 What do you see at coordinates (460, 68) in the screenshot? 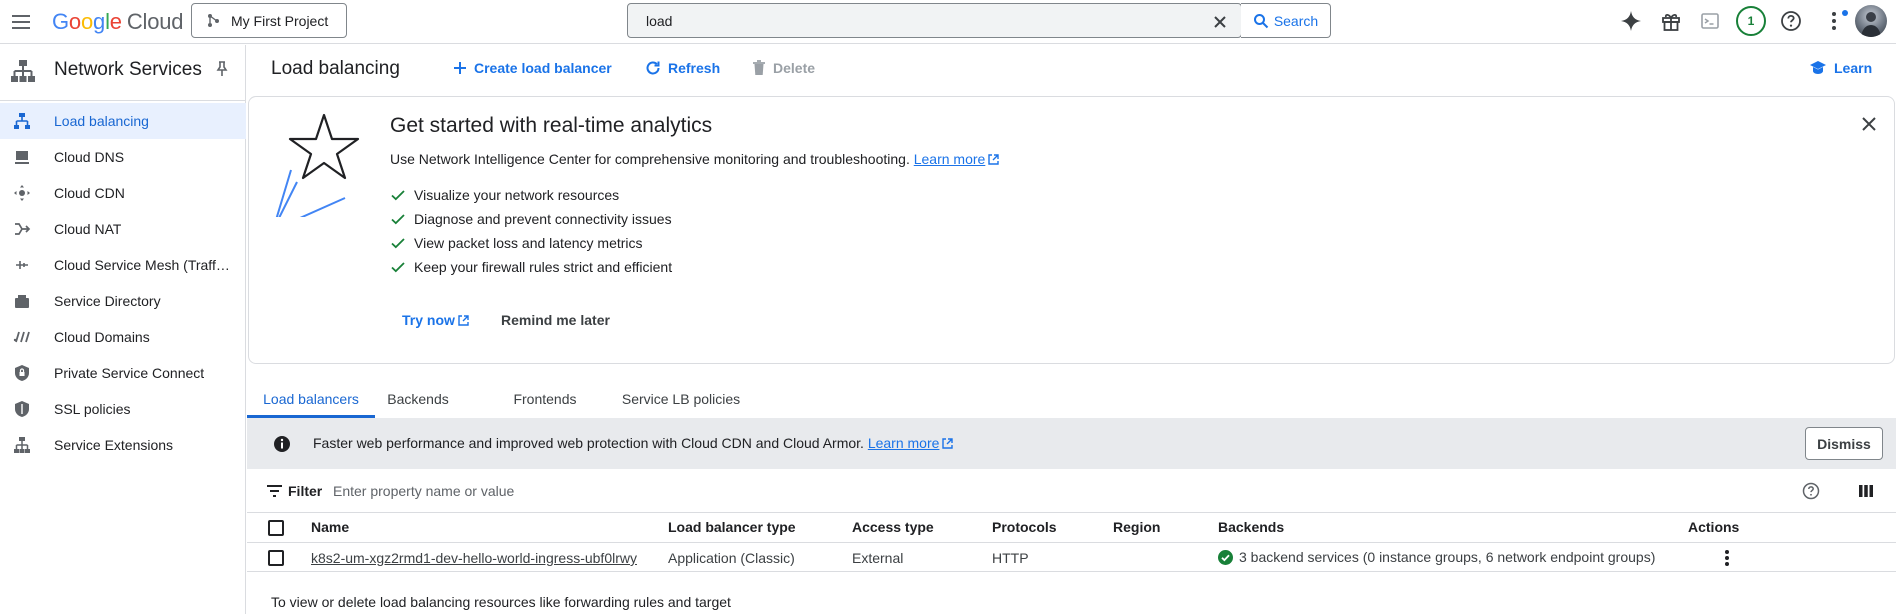
I see `plus-icon` at bounding box center [460, 68].